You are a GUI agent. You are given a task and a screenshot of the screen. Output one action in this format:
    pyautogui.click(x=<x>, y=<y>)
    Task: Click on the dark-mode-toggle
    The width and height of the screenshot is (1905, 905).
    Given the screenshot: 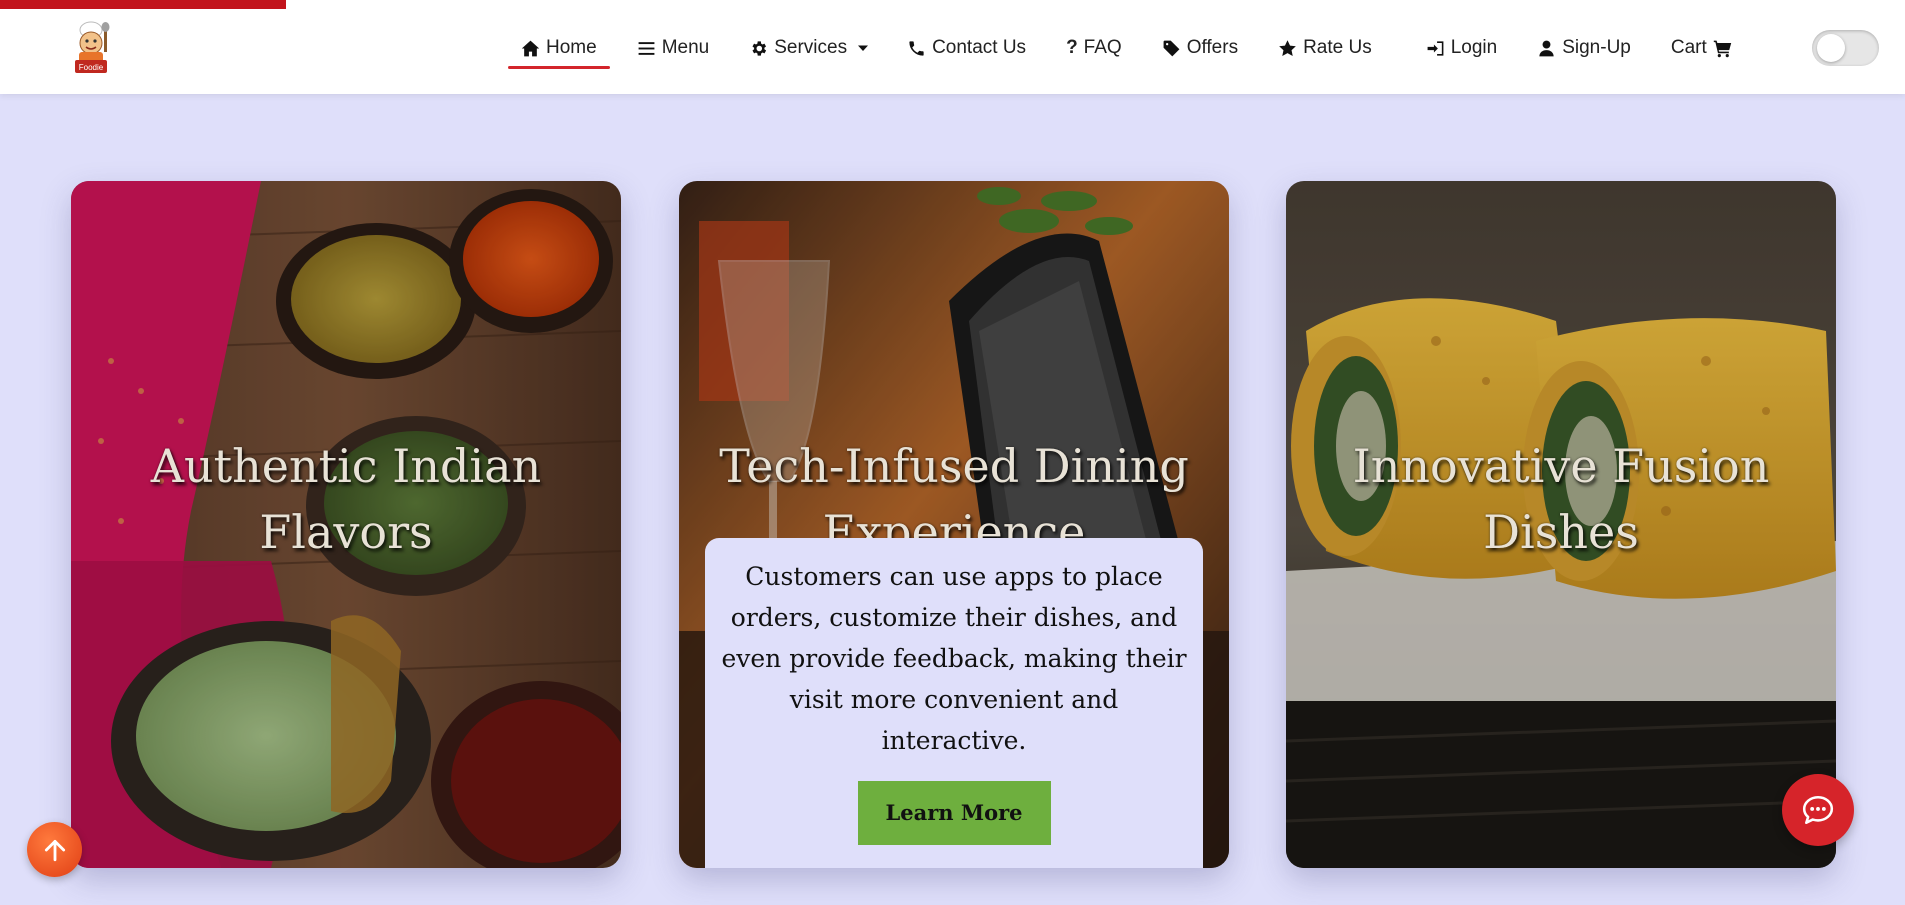 What is the action you would take?
    pyautogui.click(x=1845, y=48)
    